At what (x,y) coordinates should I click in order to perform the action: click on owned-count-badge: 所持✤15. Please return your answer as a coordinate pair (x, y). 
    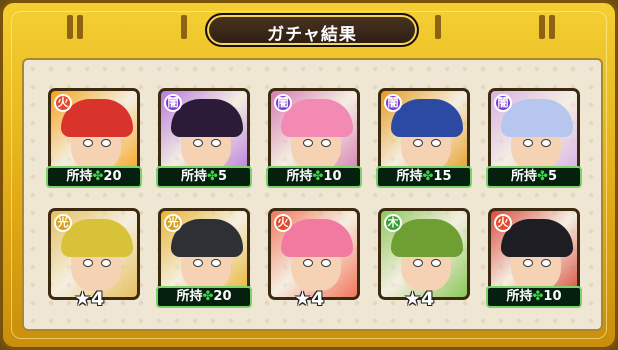
    Looking at the image, I should click on (424, 177).